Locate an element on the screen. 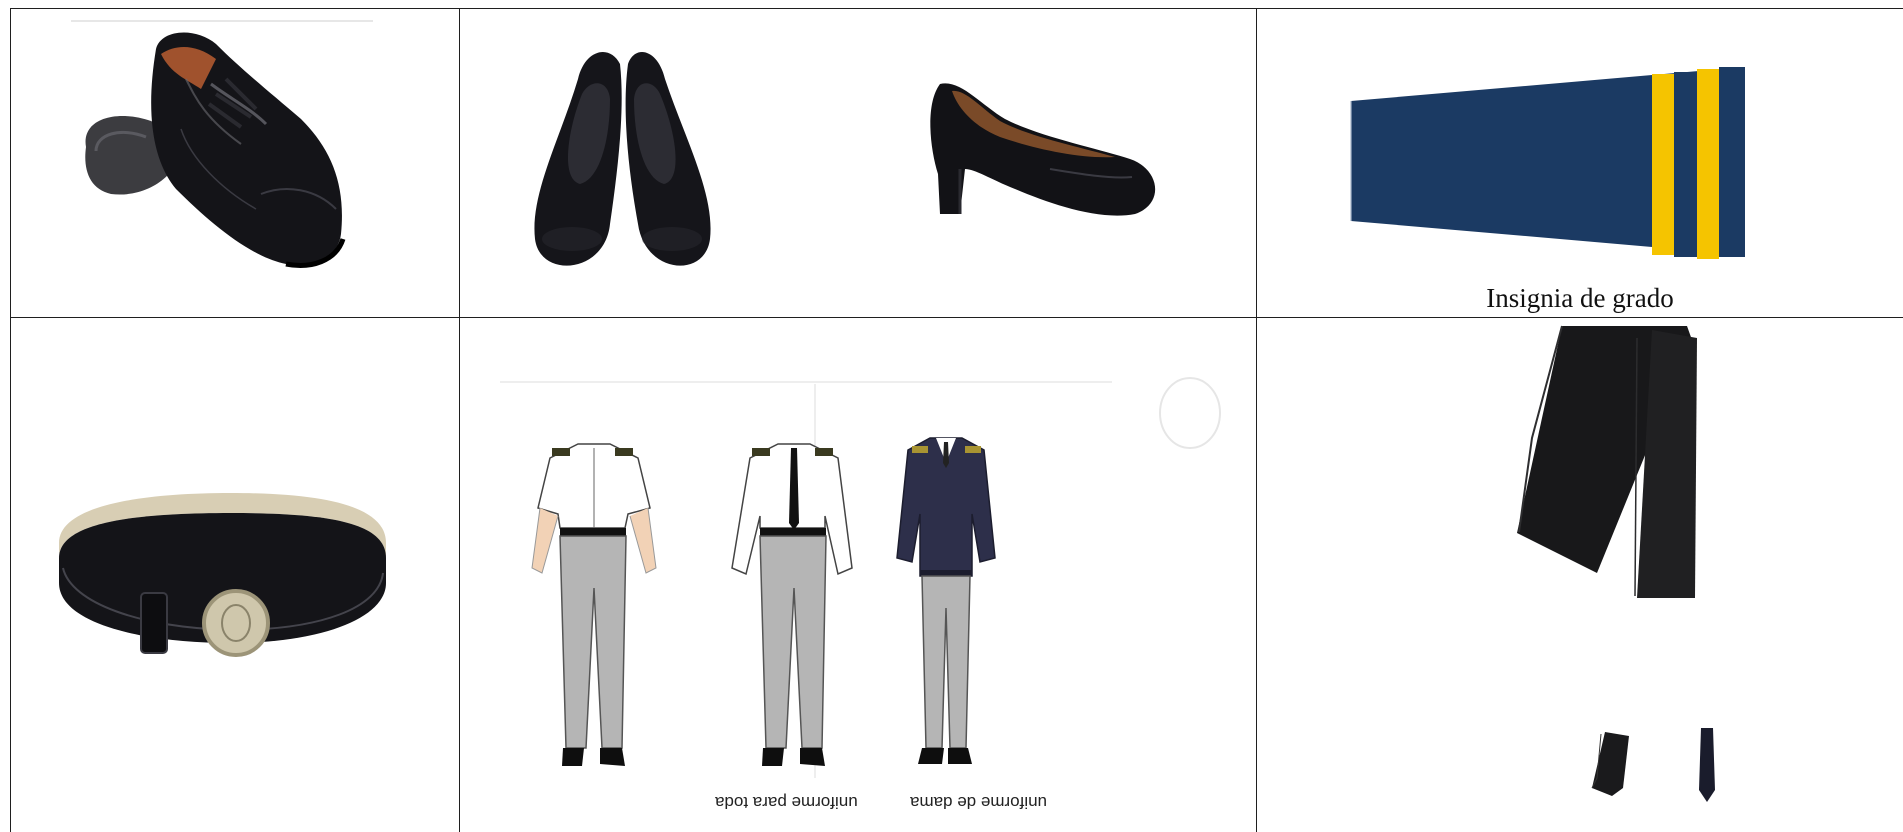 The width and height of the screenshot is (1903, 832). figure-navy-sweater is located at coordinates (946, 600).